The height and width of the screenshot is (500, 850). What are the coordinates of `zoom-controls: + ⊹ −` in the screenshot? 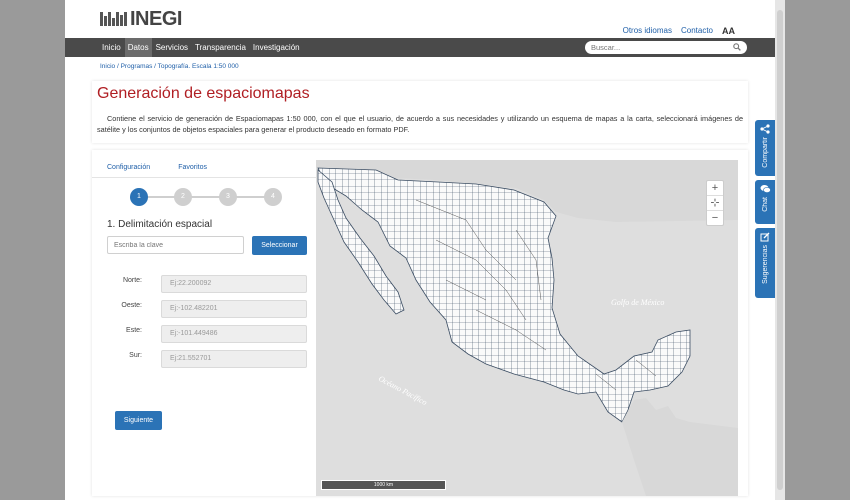 It's located at (715, 203).